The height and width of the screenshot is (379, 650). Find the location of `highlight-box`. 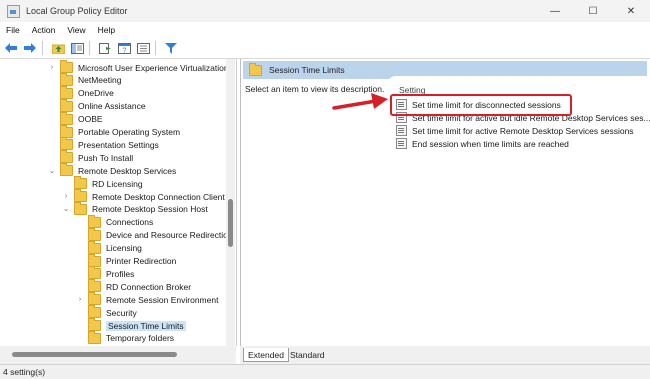

highlight-box is located at coordinates (481, 105).